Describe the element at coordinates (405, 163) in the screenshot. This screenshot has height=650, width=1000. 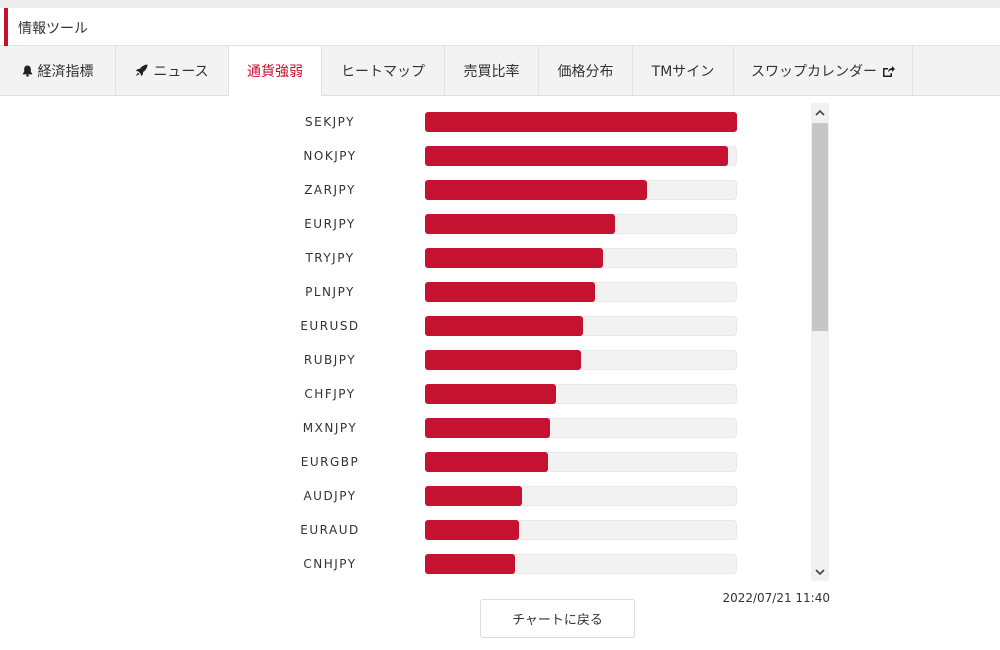
I see `chart-row: NOKJPY` at that location.